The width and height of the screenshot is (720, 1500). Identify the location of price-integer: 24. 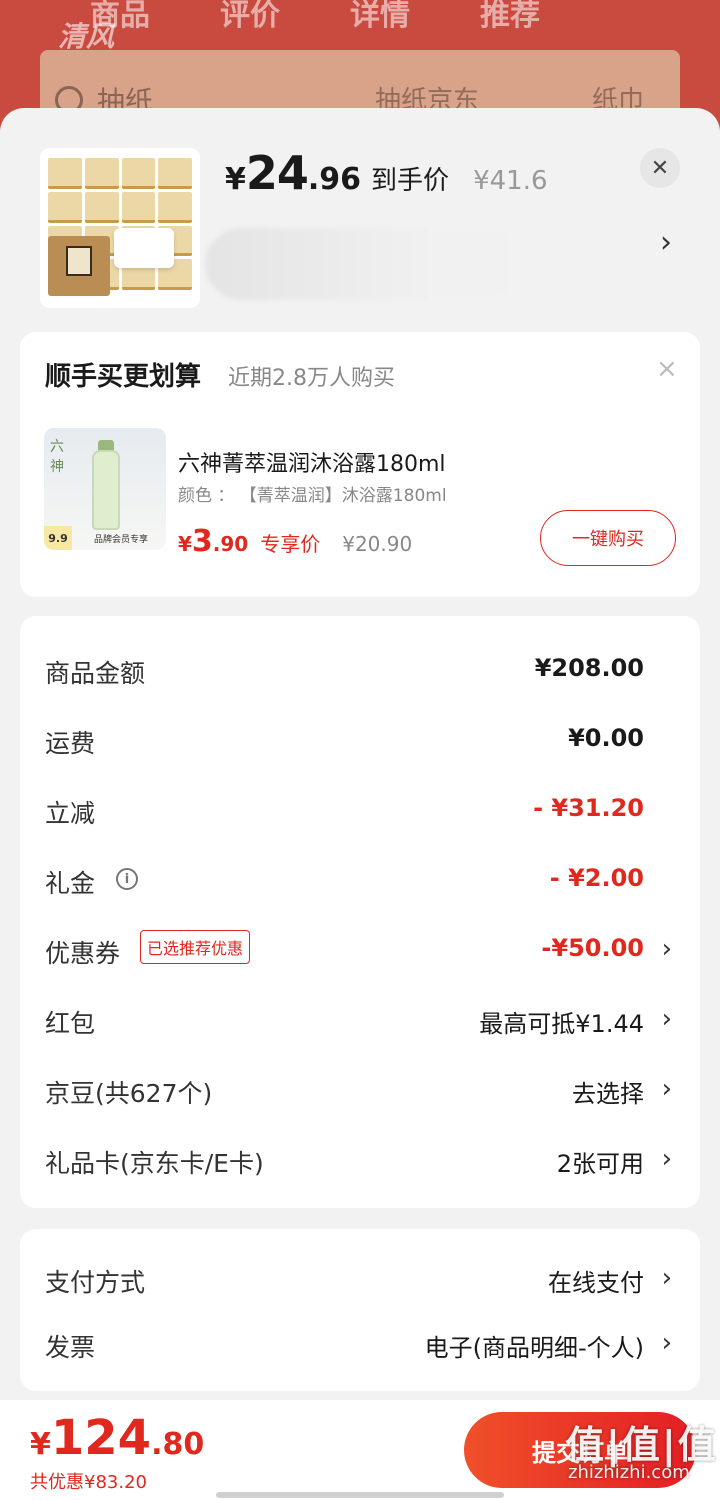
(277, 173).